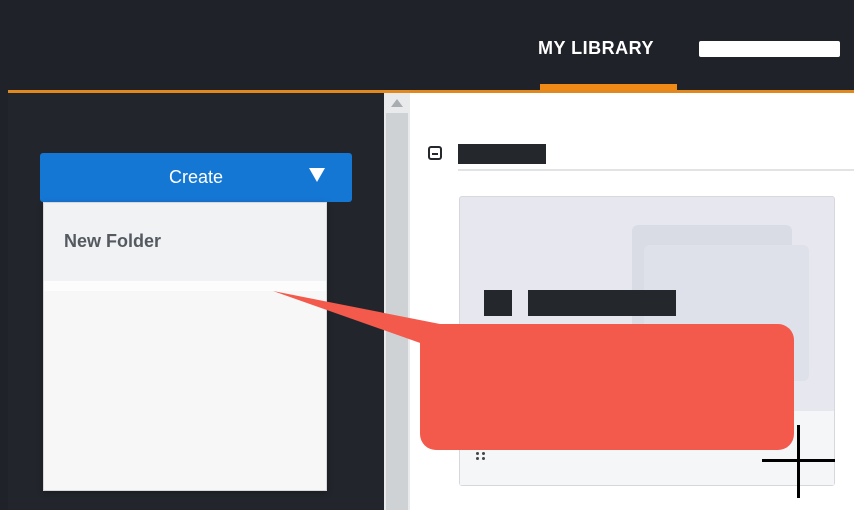 This screenshot has width=854, height=510. Describe the element at coordinates (596, 51) in the screenshot. I see `tab-my-library: MY LIBRARY` at that location.